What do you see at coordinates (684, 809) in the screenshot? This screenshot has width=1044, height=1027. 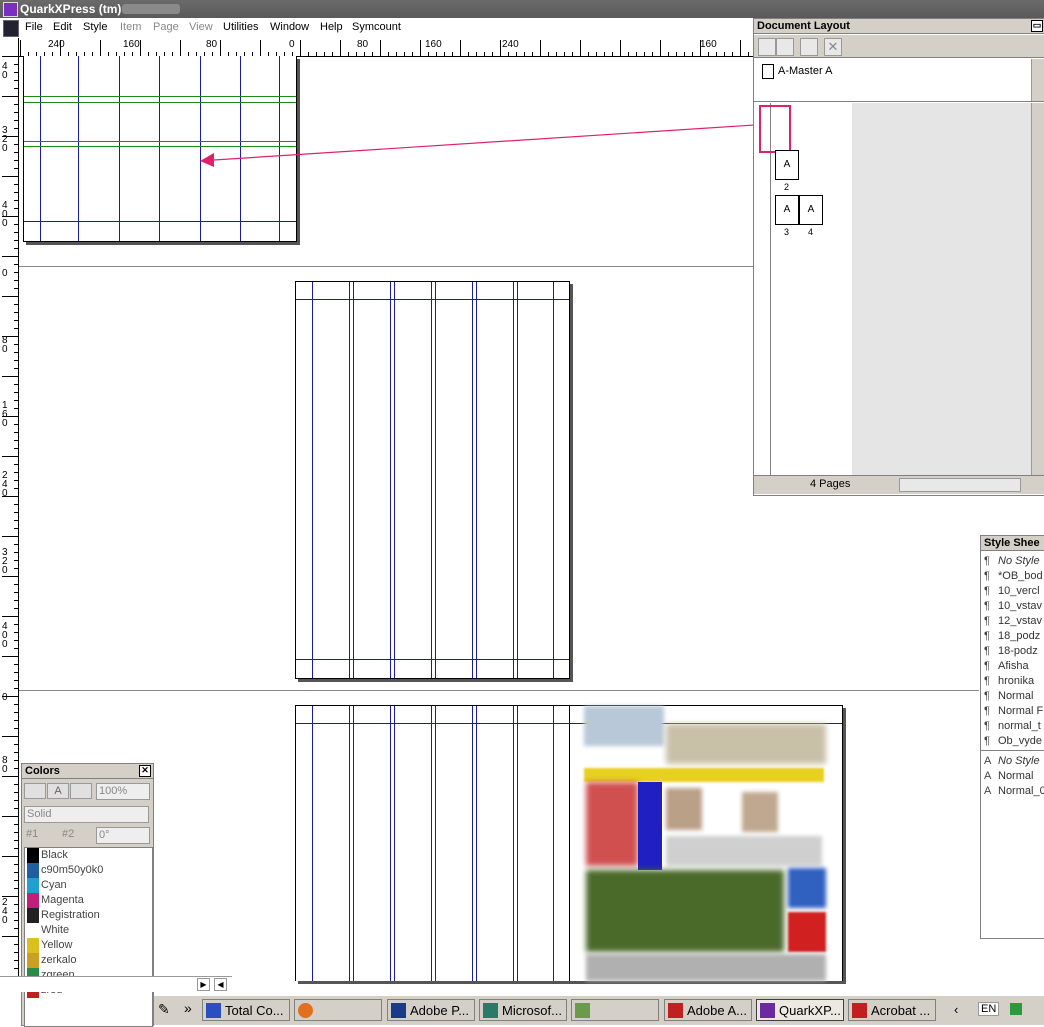 I see `newspaper-photo` at bounding box center [684, 809].